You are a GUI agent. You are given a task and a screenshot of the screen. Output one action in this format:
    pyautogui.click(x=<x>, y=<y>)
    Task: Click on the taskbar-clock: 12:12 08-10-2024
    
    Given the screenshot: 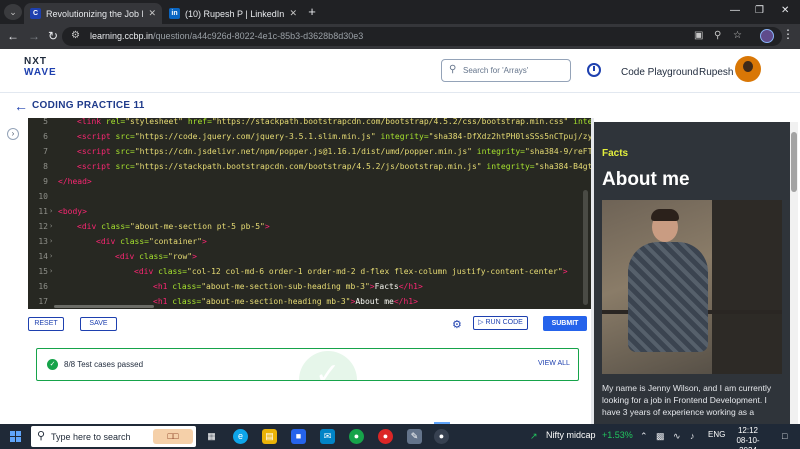 What is the action you would take?
    pyautogui.click(x=748, y=437)
    